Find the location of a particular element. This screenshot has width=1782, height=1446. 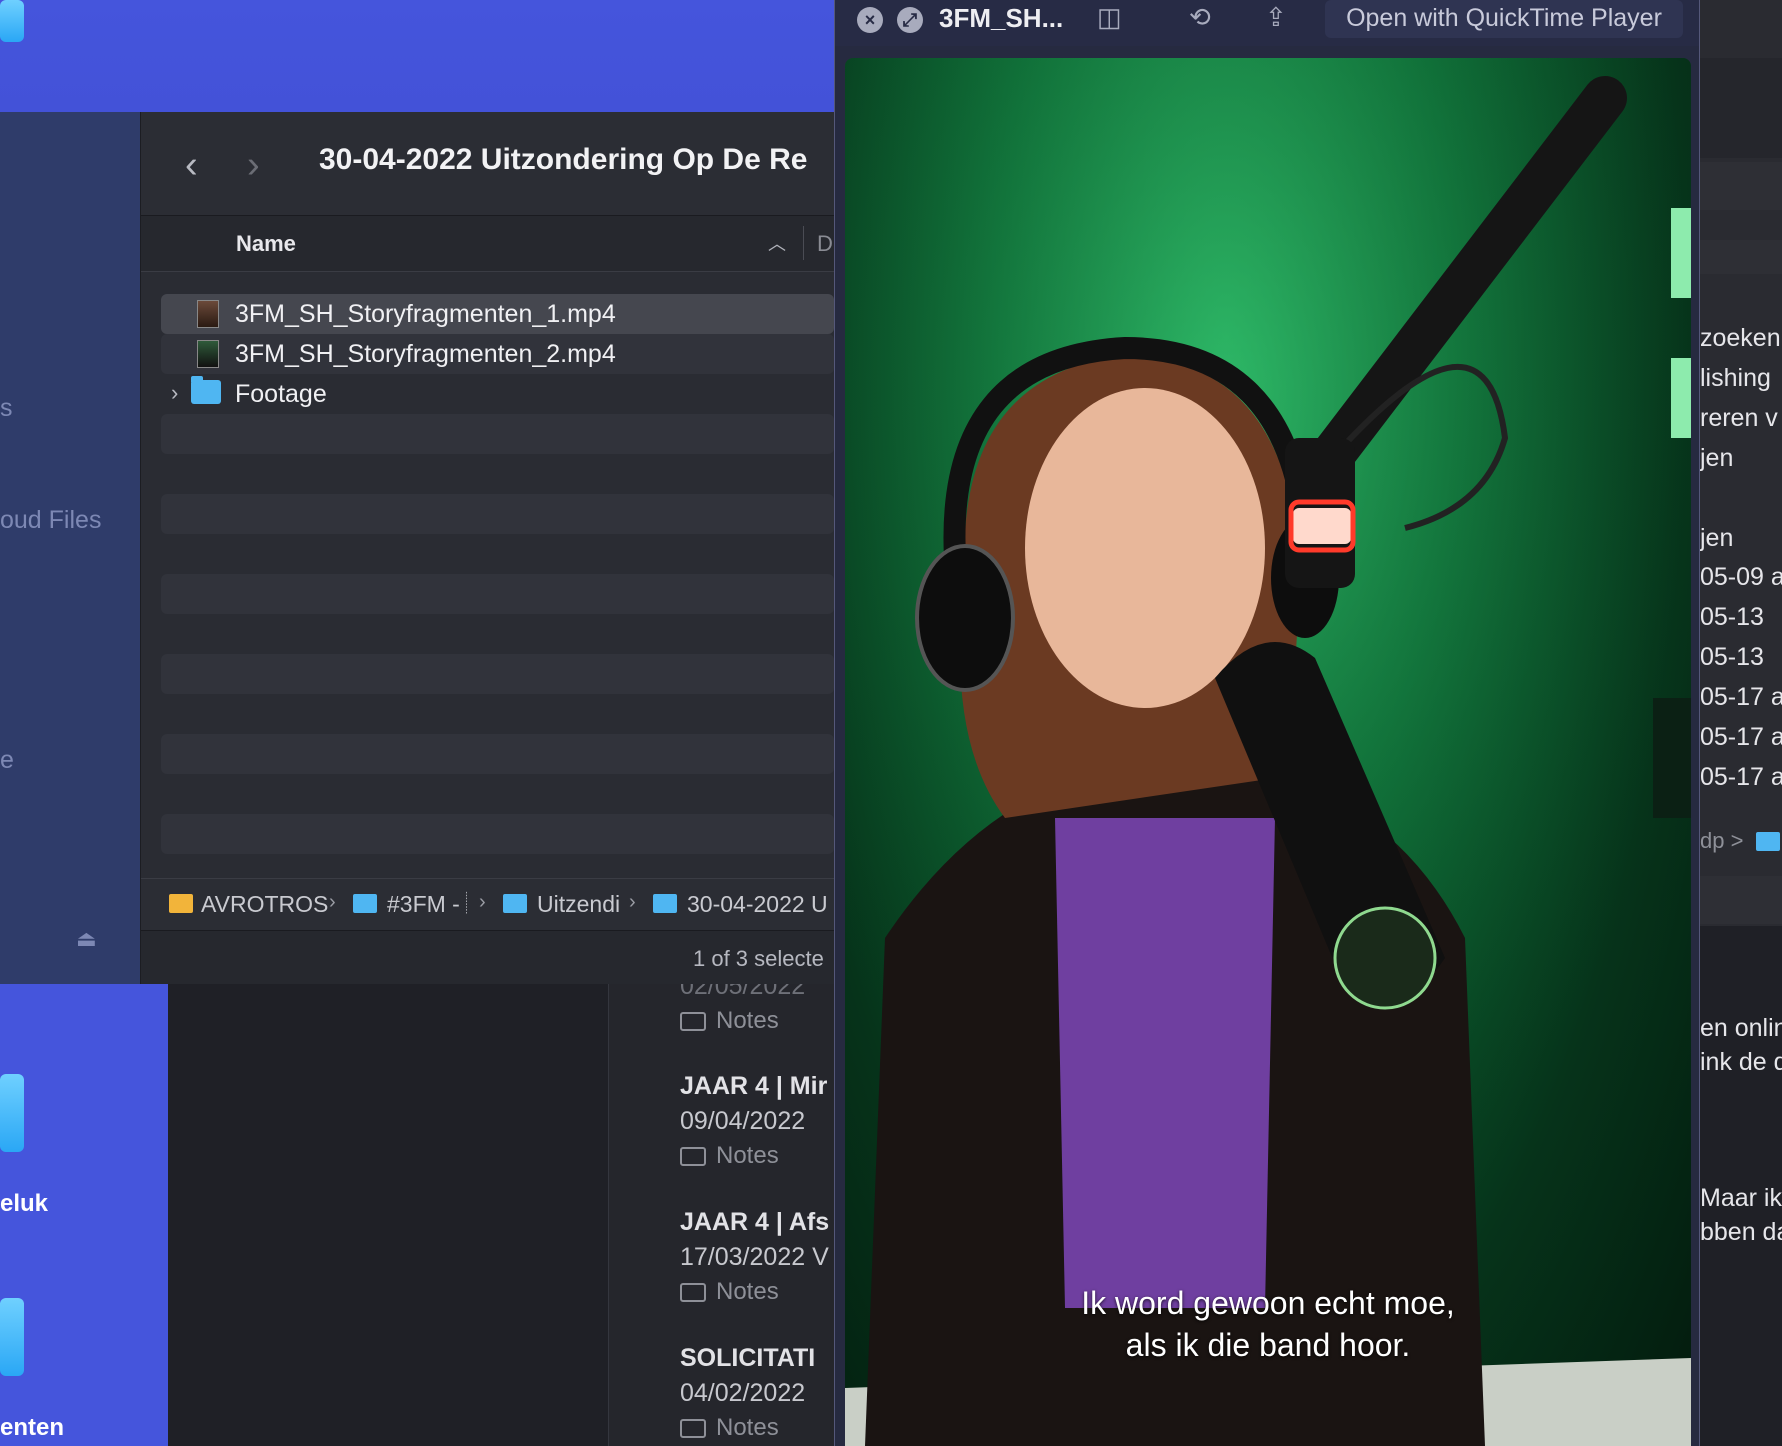

note-item: JAAR 4 | Afs 17/03/2022 V Notes is located at coordinates (754, 1257).